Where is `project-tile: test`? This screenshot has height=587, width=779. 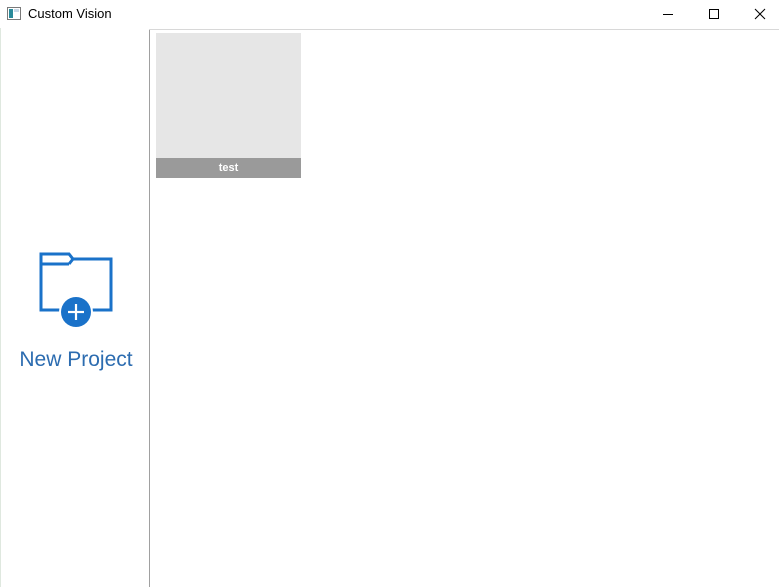
project-tile: test is located at coordinates (228, 105).